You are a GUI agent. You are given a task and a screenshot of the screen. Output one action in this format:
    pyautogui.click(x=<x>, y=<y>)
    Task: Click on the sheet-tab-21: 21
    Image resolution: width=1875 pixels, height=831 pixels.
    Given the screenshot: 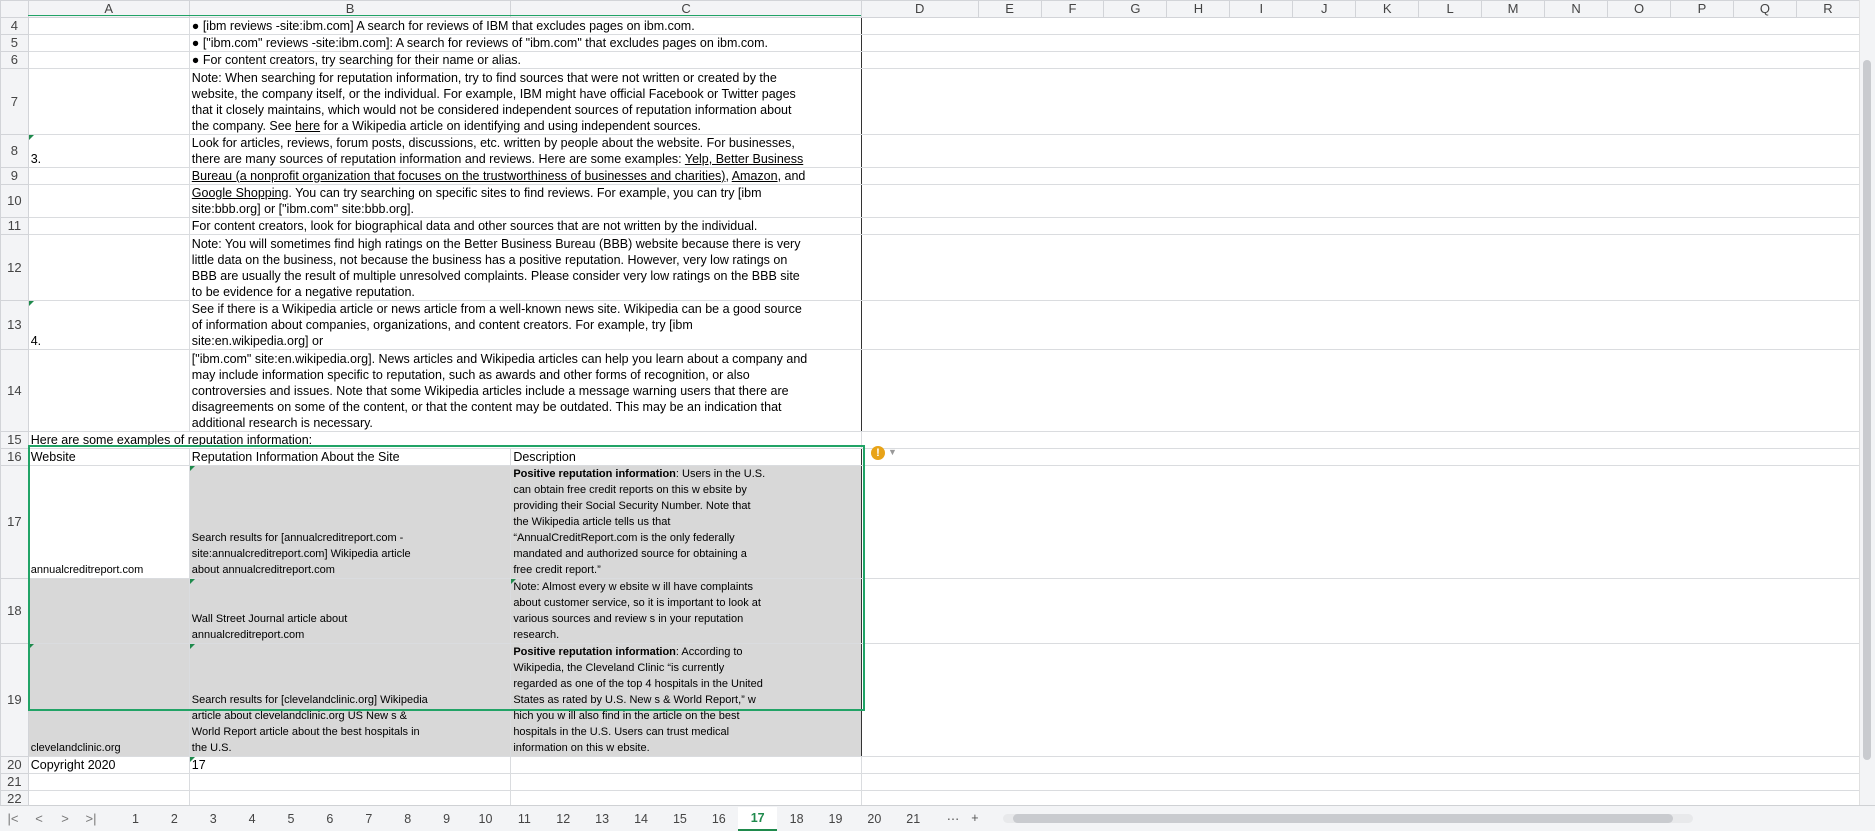 What is the action you would take?
    pyautogui.click(x=913, y=819)
    